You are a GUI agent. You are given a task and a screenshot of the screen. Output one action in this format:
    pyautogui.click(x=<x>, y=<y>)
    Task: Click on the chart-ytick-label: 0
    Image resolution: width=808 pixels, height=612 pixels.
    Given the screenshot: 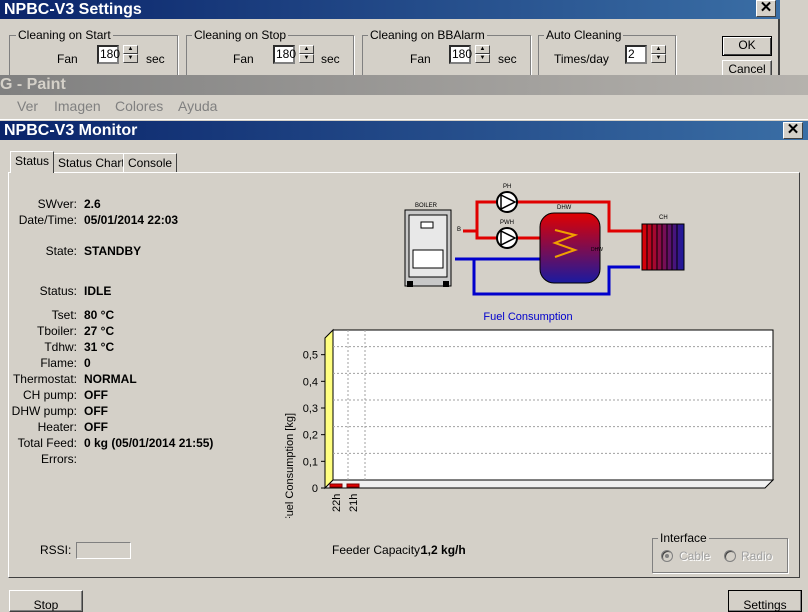 What is the action you would take?
    pyautogui.click(x=315, y=489)
    